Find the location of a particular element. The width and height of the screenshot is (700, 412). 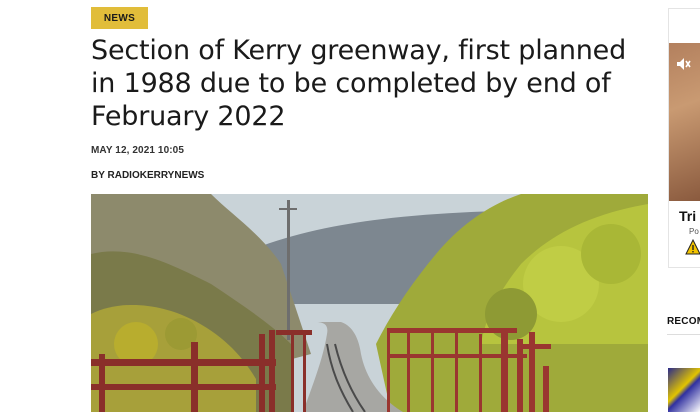

ad-video is located at coordinates (684, 122).